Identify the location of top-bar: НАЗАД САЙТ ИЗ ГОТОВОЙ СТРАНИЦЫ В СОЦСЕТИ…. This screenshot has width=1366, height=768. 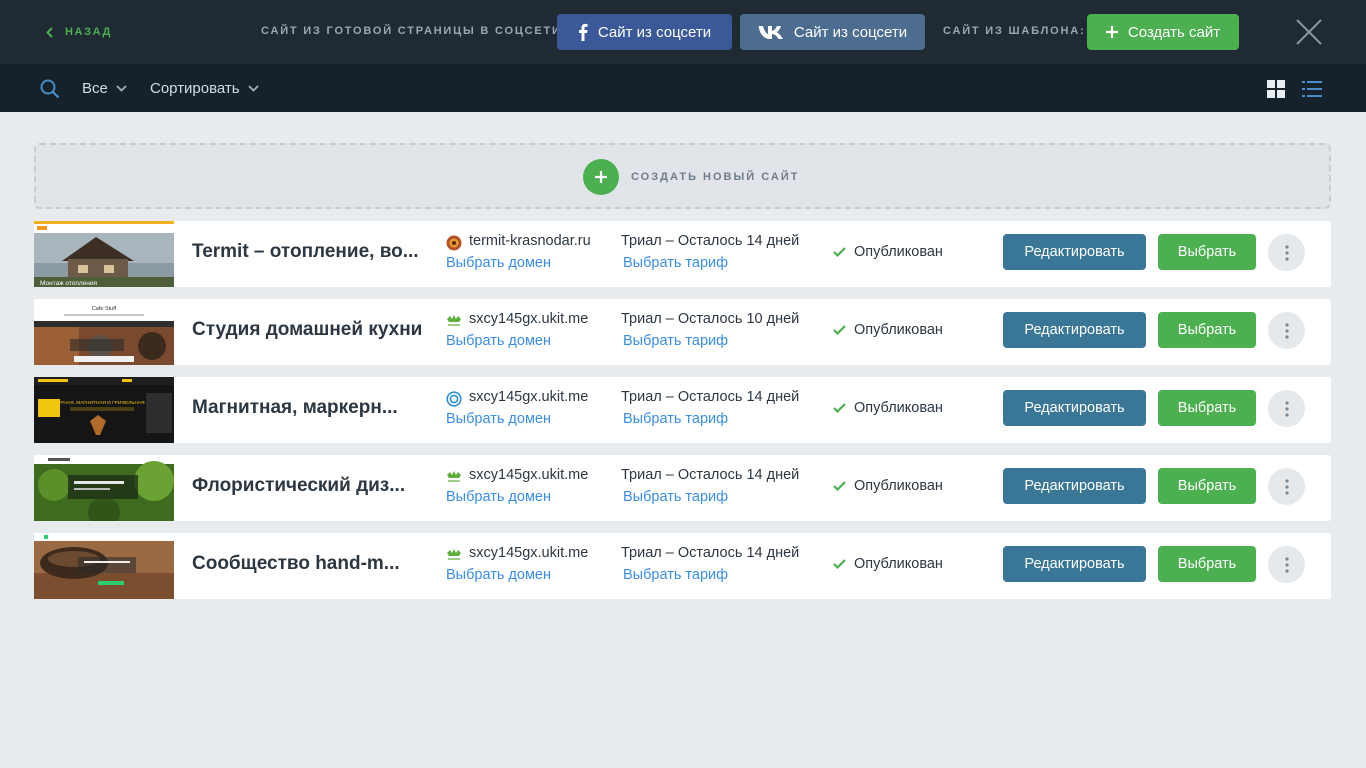
(683, 32).